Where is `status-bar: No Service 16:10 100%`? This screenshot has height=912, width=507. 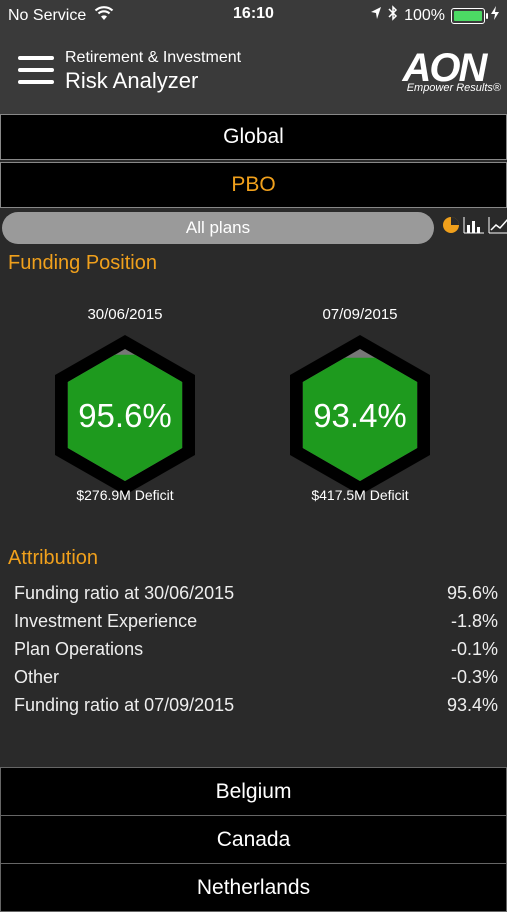 status-bar: No Service 16:10 100% is located at coordinates (253, 15).